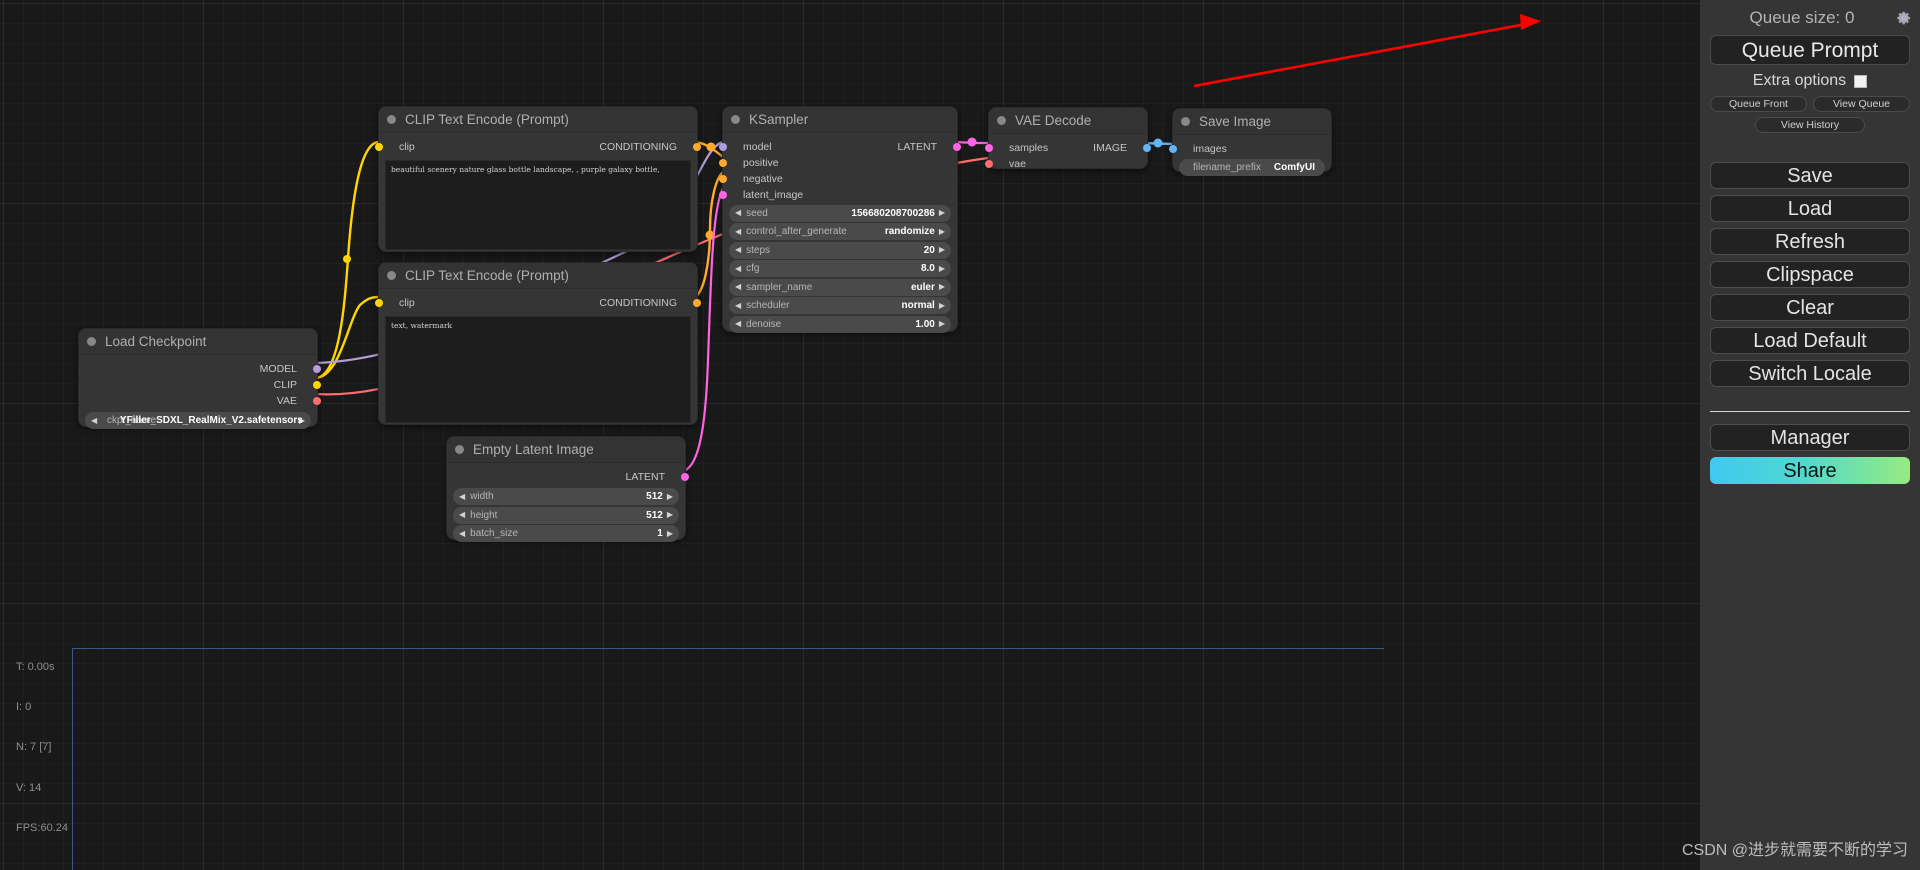  What do you see at coordinates (566, 515) in the screenshot?
I see `widget-height: ◀ height 512 ▶` at bounding box center [566, 515].